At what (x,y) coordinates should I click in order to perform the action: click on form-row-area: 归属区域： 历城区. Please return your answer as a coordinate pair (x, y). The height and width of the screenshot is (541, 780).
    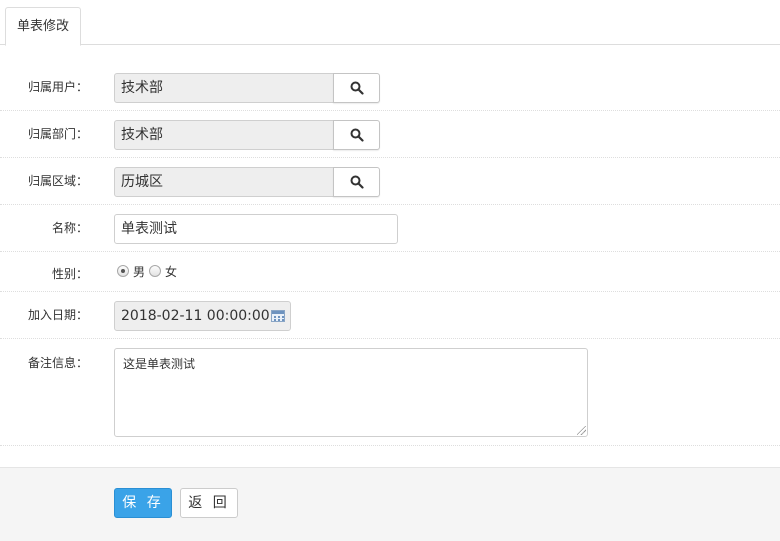
    Looking at the image, I should click on (390, 181).